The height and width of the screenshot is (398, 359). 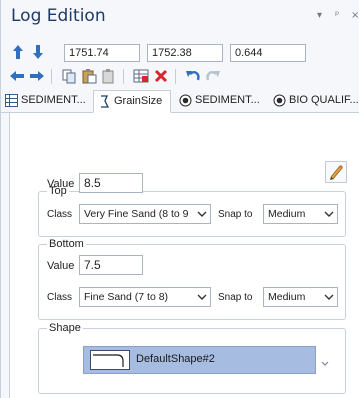 What do you see at coordinates (60, 297) in the screenshot?
I see `bottom-class-label: Class` at bounding box center [60, 297].